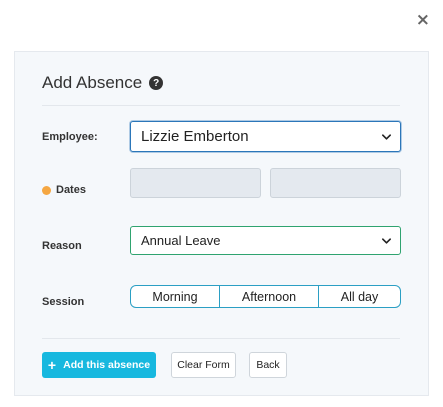 Image resolution: width=443 pixels, height=407 pixels. Describe the element at coordinates (221, 338) in the screenshot. I see `actions-divider` at that location.